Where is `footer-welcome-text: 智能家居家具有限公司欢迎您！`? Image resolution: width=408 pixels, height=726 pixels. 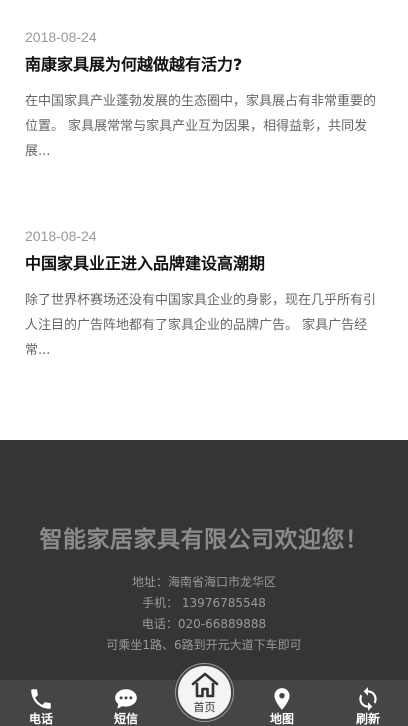 footer-welcome-text: 智能家居家具有限公司欢迎您！ is located at coordinates (204, 540).